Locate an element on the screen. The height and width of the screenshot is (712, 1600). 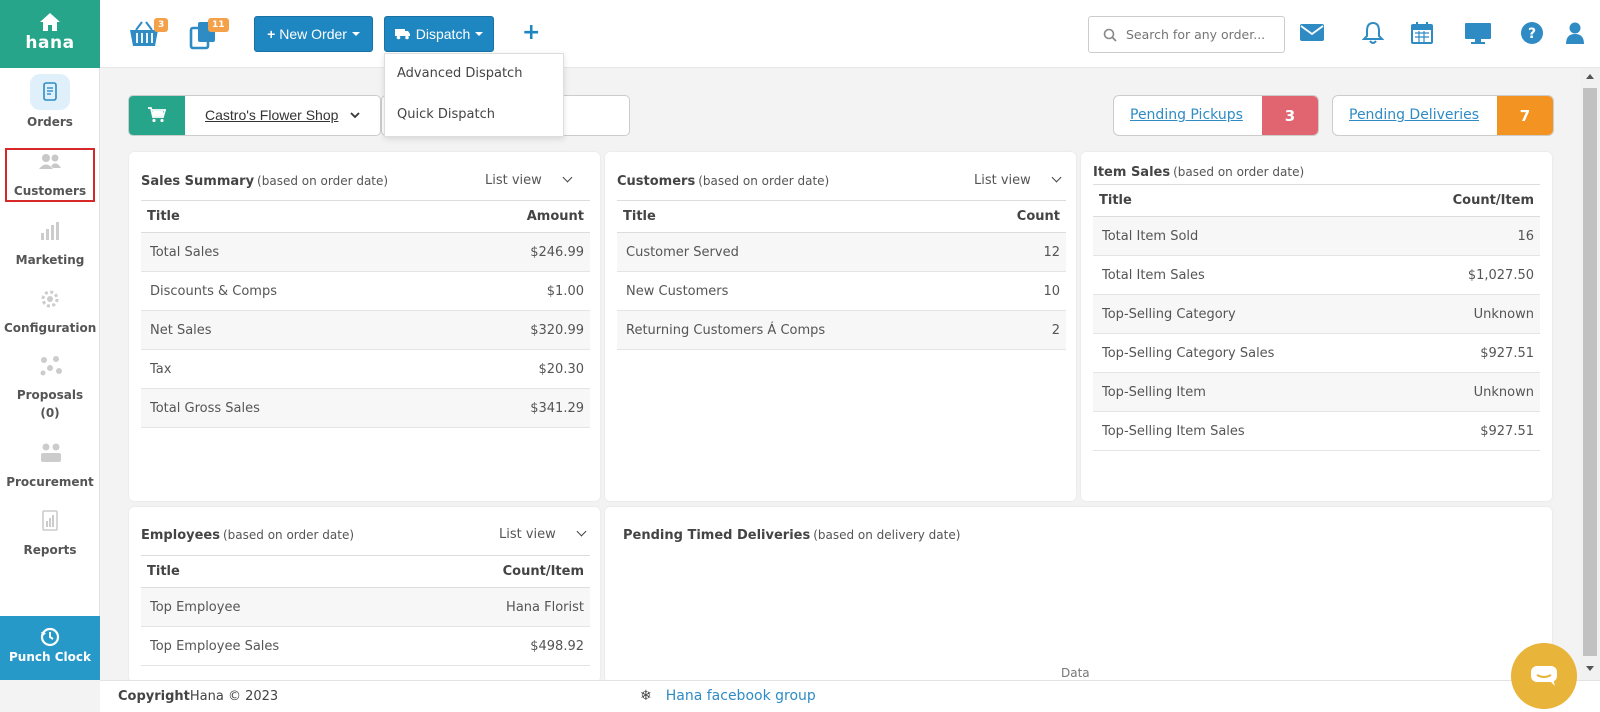
scroll-thumb is located at coordinates (1590, 372).